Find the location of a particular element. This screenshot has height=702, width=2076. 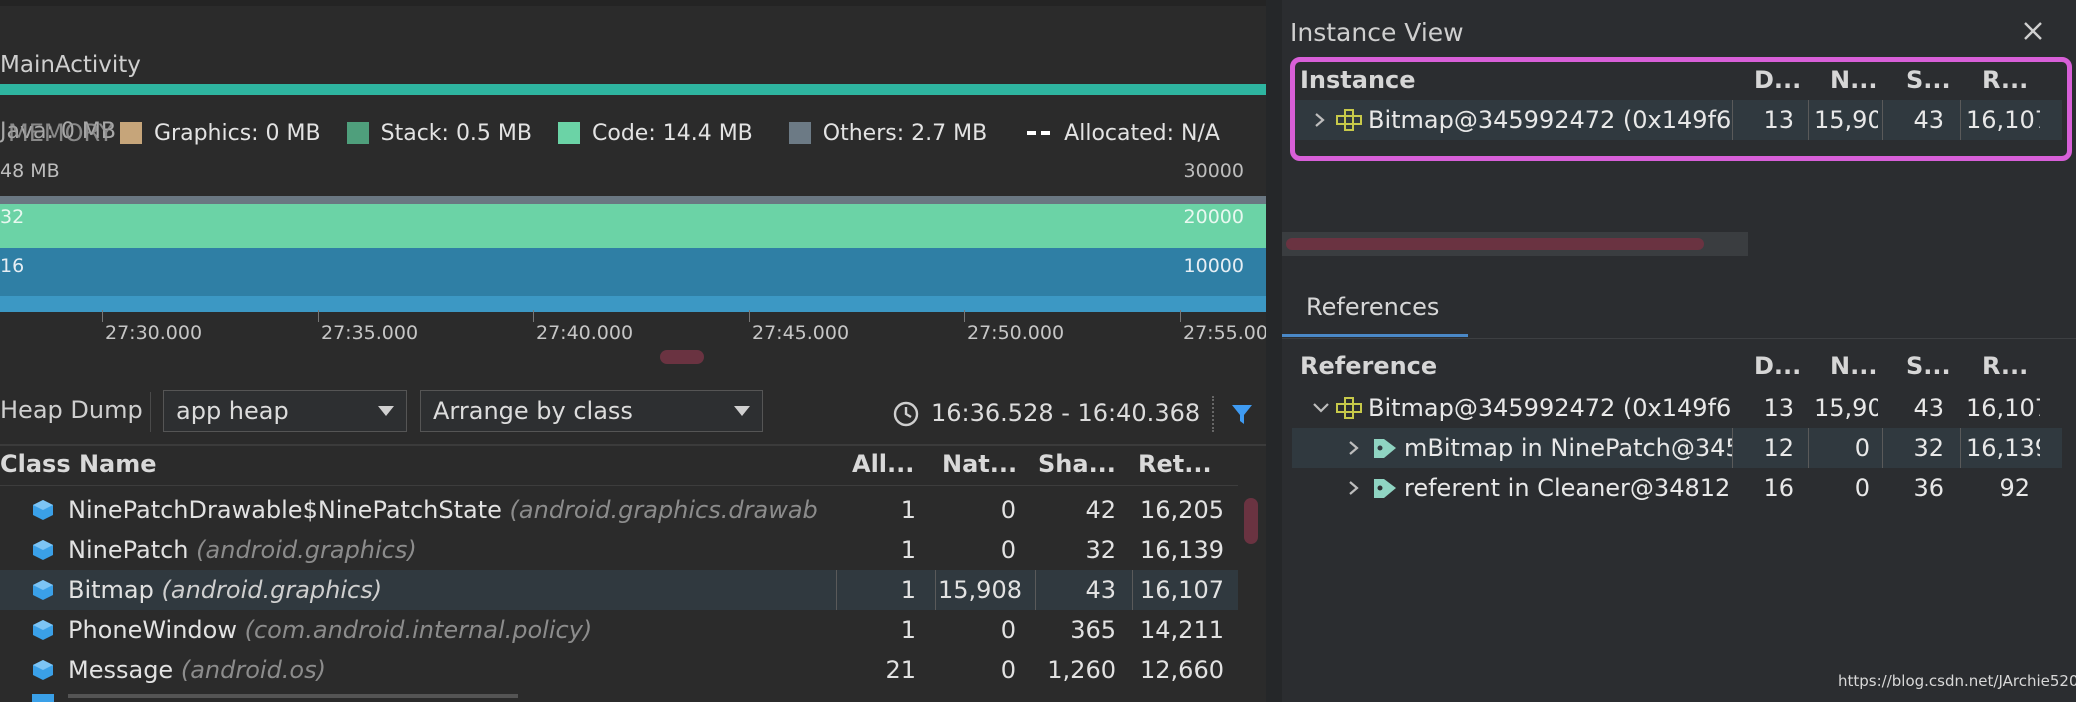

time-tick: 27:50.000 is located at coordinates (1016, 333).